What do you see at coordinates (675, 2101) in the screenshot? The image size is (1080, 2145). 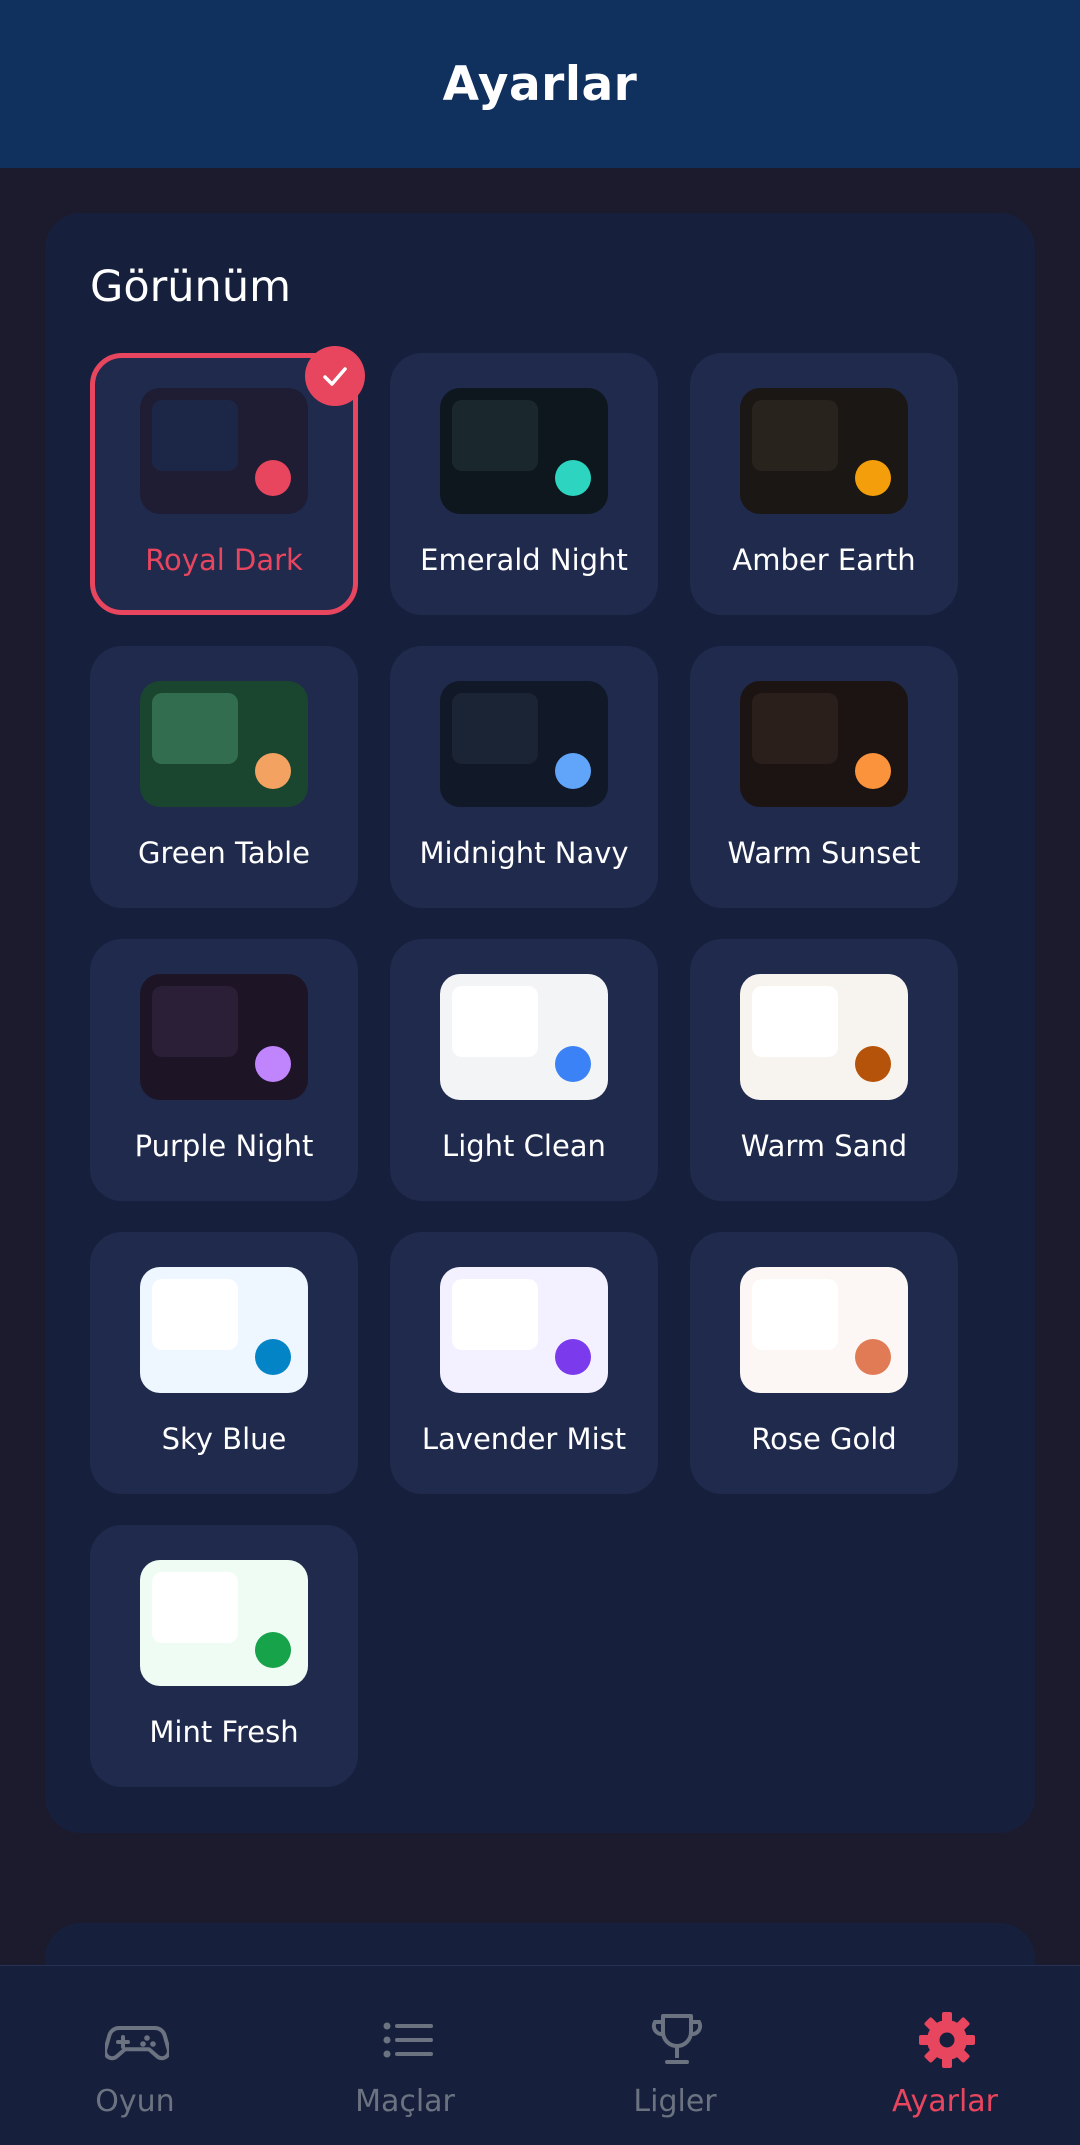 I see `nav-label-ligler: Ligler` at bounding box center [675, 2101].